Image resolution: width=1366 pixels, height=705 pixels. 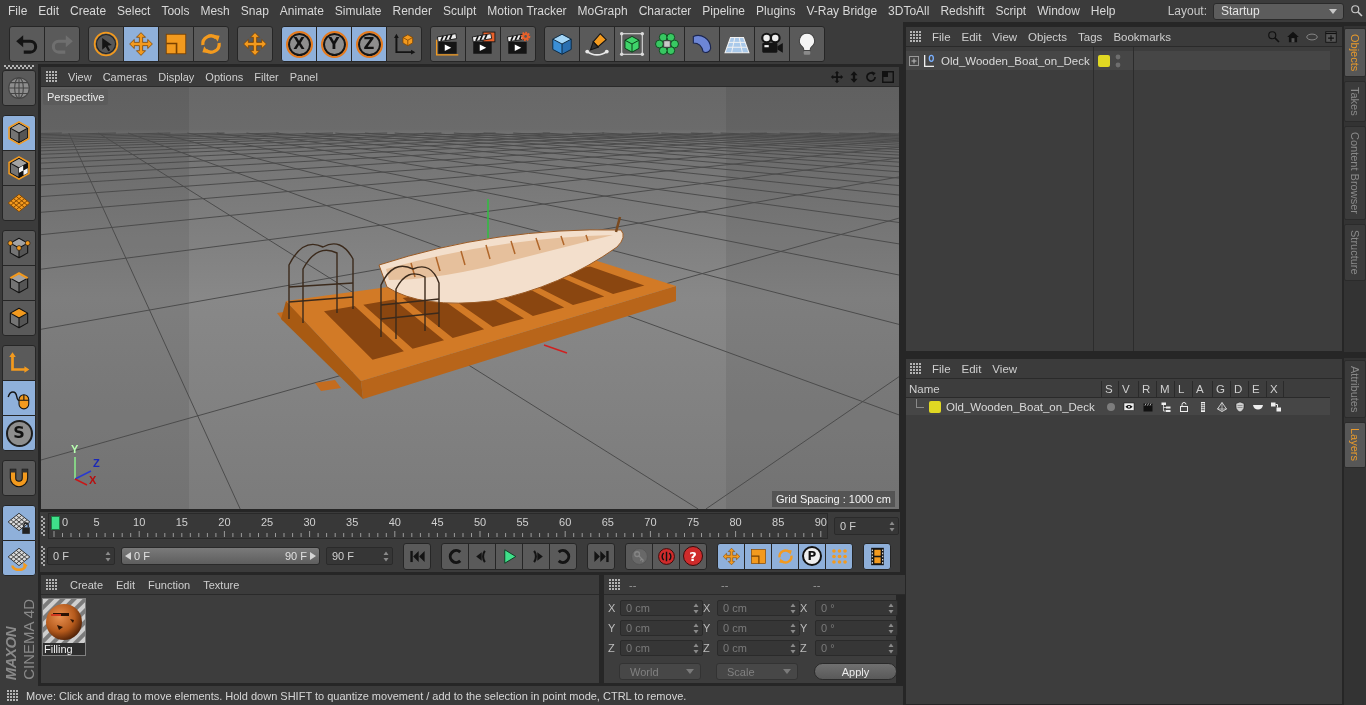 What do you see at coordinates (266, 76) in the screenshot?
I see `menu-item: Filter` at bounding box center [266, 76].